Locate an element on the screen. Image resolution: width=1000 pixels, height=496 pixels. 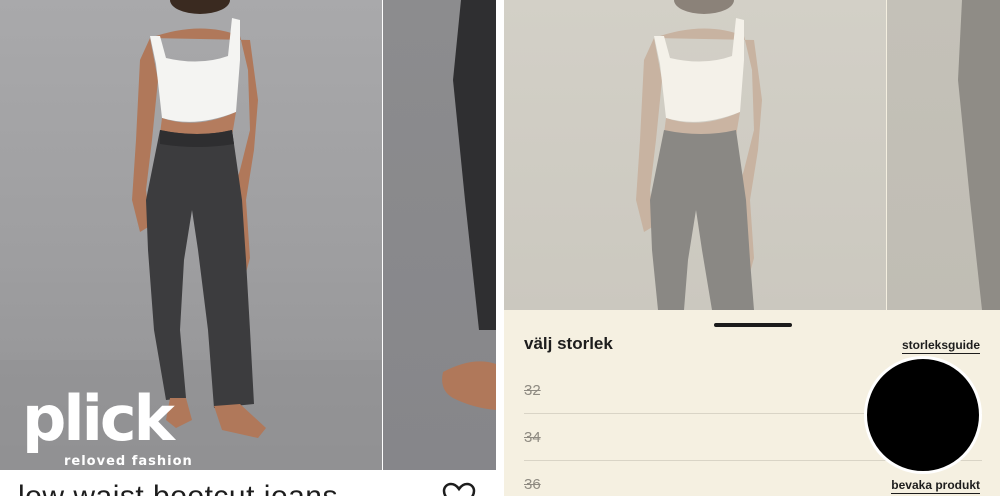
sheet-drag-handle is located at coordinates (753, 325).